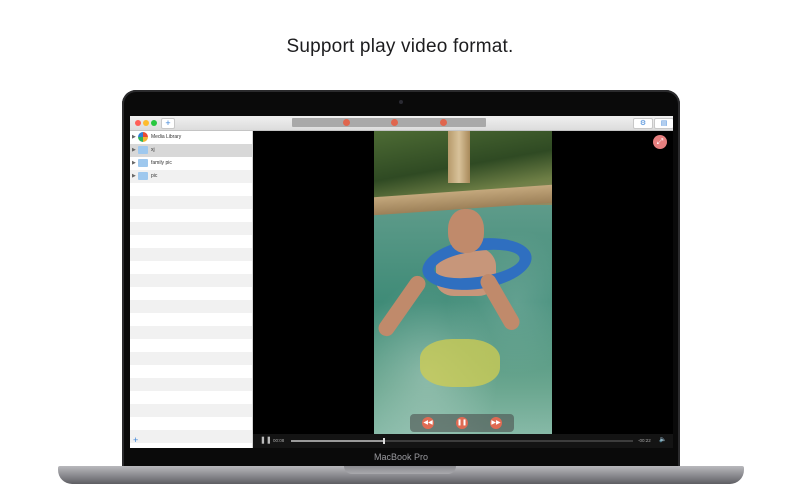 The width and height of the screenshot is (800, 500). What do you see at coordinates (154, 123) in the screenshot?
I see `zoom-window-button` at bounding box center [154, 123].